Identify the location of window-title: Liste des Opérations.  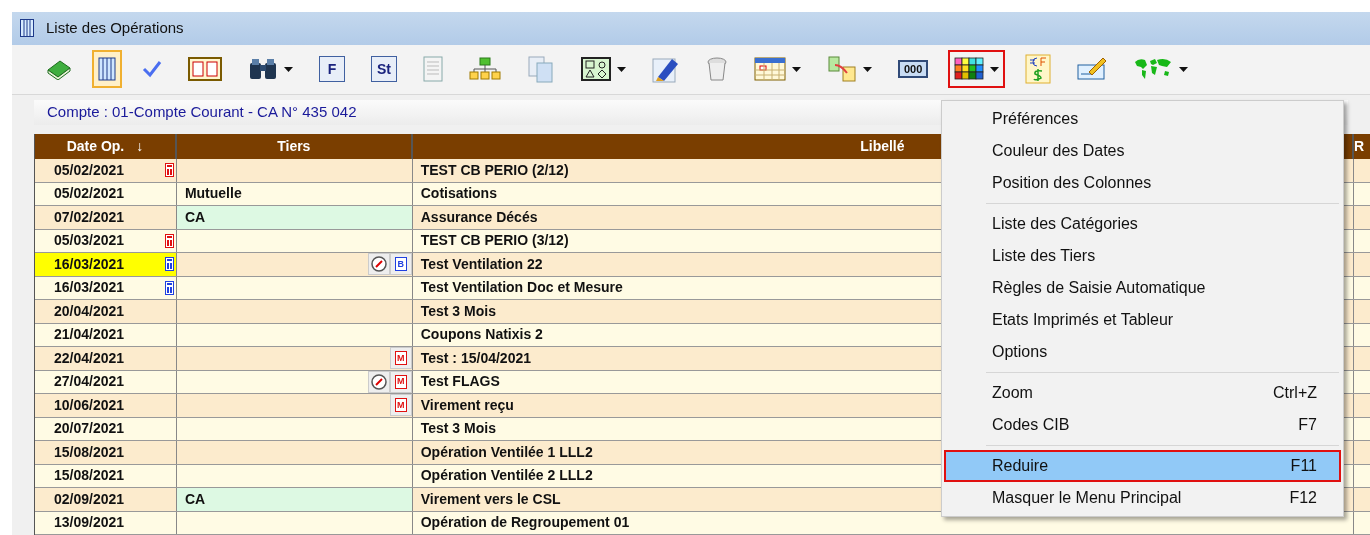
(115, 28).